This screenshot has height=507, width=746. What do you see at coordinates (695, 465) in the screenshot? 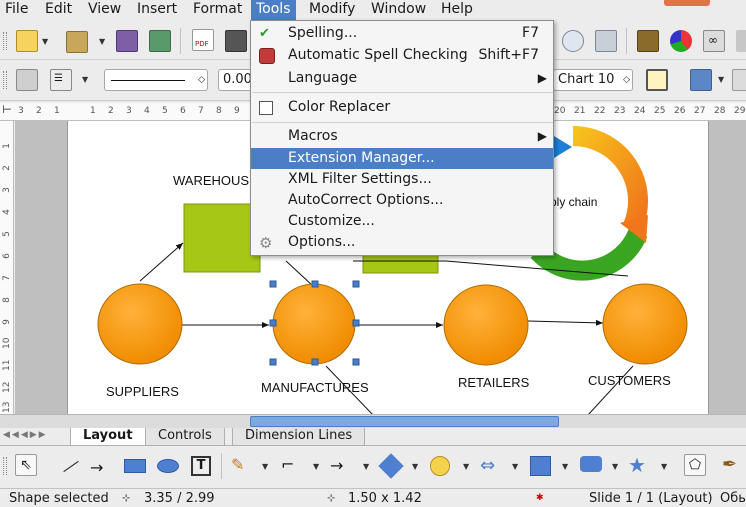
I see `points-edit-icon: ⬠` at bounding box center [695, 465].